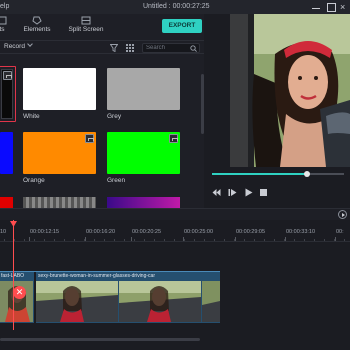  What do you see at coordinates (260, 174) in the screenshot?
I see `playback-progress-fill` at bounding box center [260, 174].